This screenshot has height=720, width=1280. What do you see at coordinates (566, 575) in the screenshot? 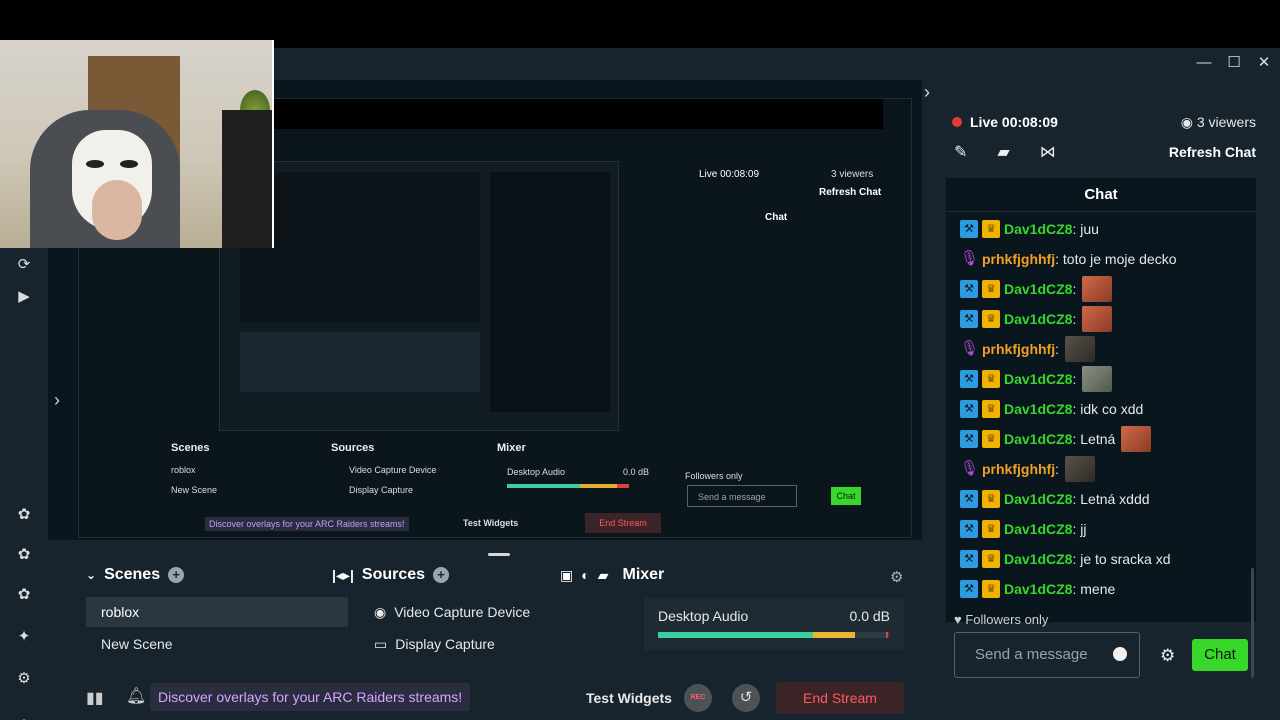
I see `screen-icon: ▣` at bounding box center [566, 575].